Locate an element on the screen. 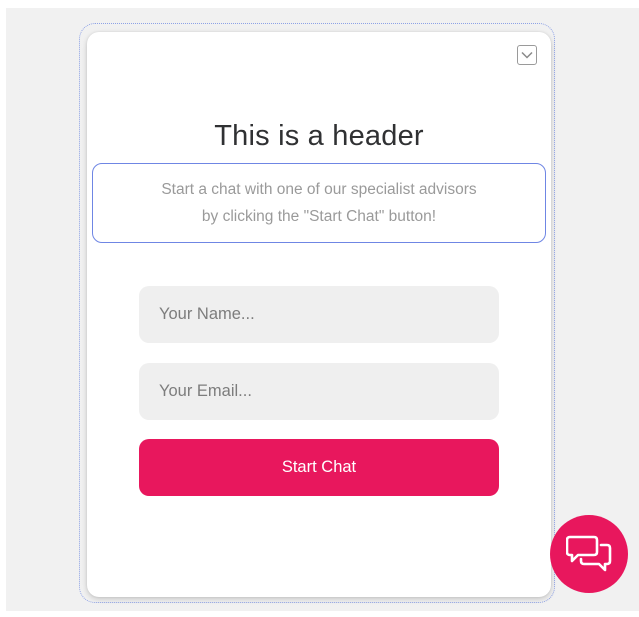  intro-line-2: by clicking the "Start Chat" button! is located at coordinates (319, 216).